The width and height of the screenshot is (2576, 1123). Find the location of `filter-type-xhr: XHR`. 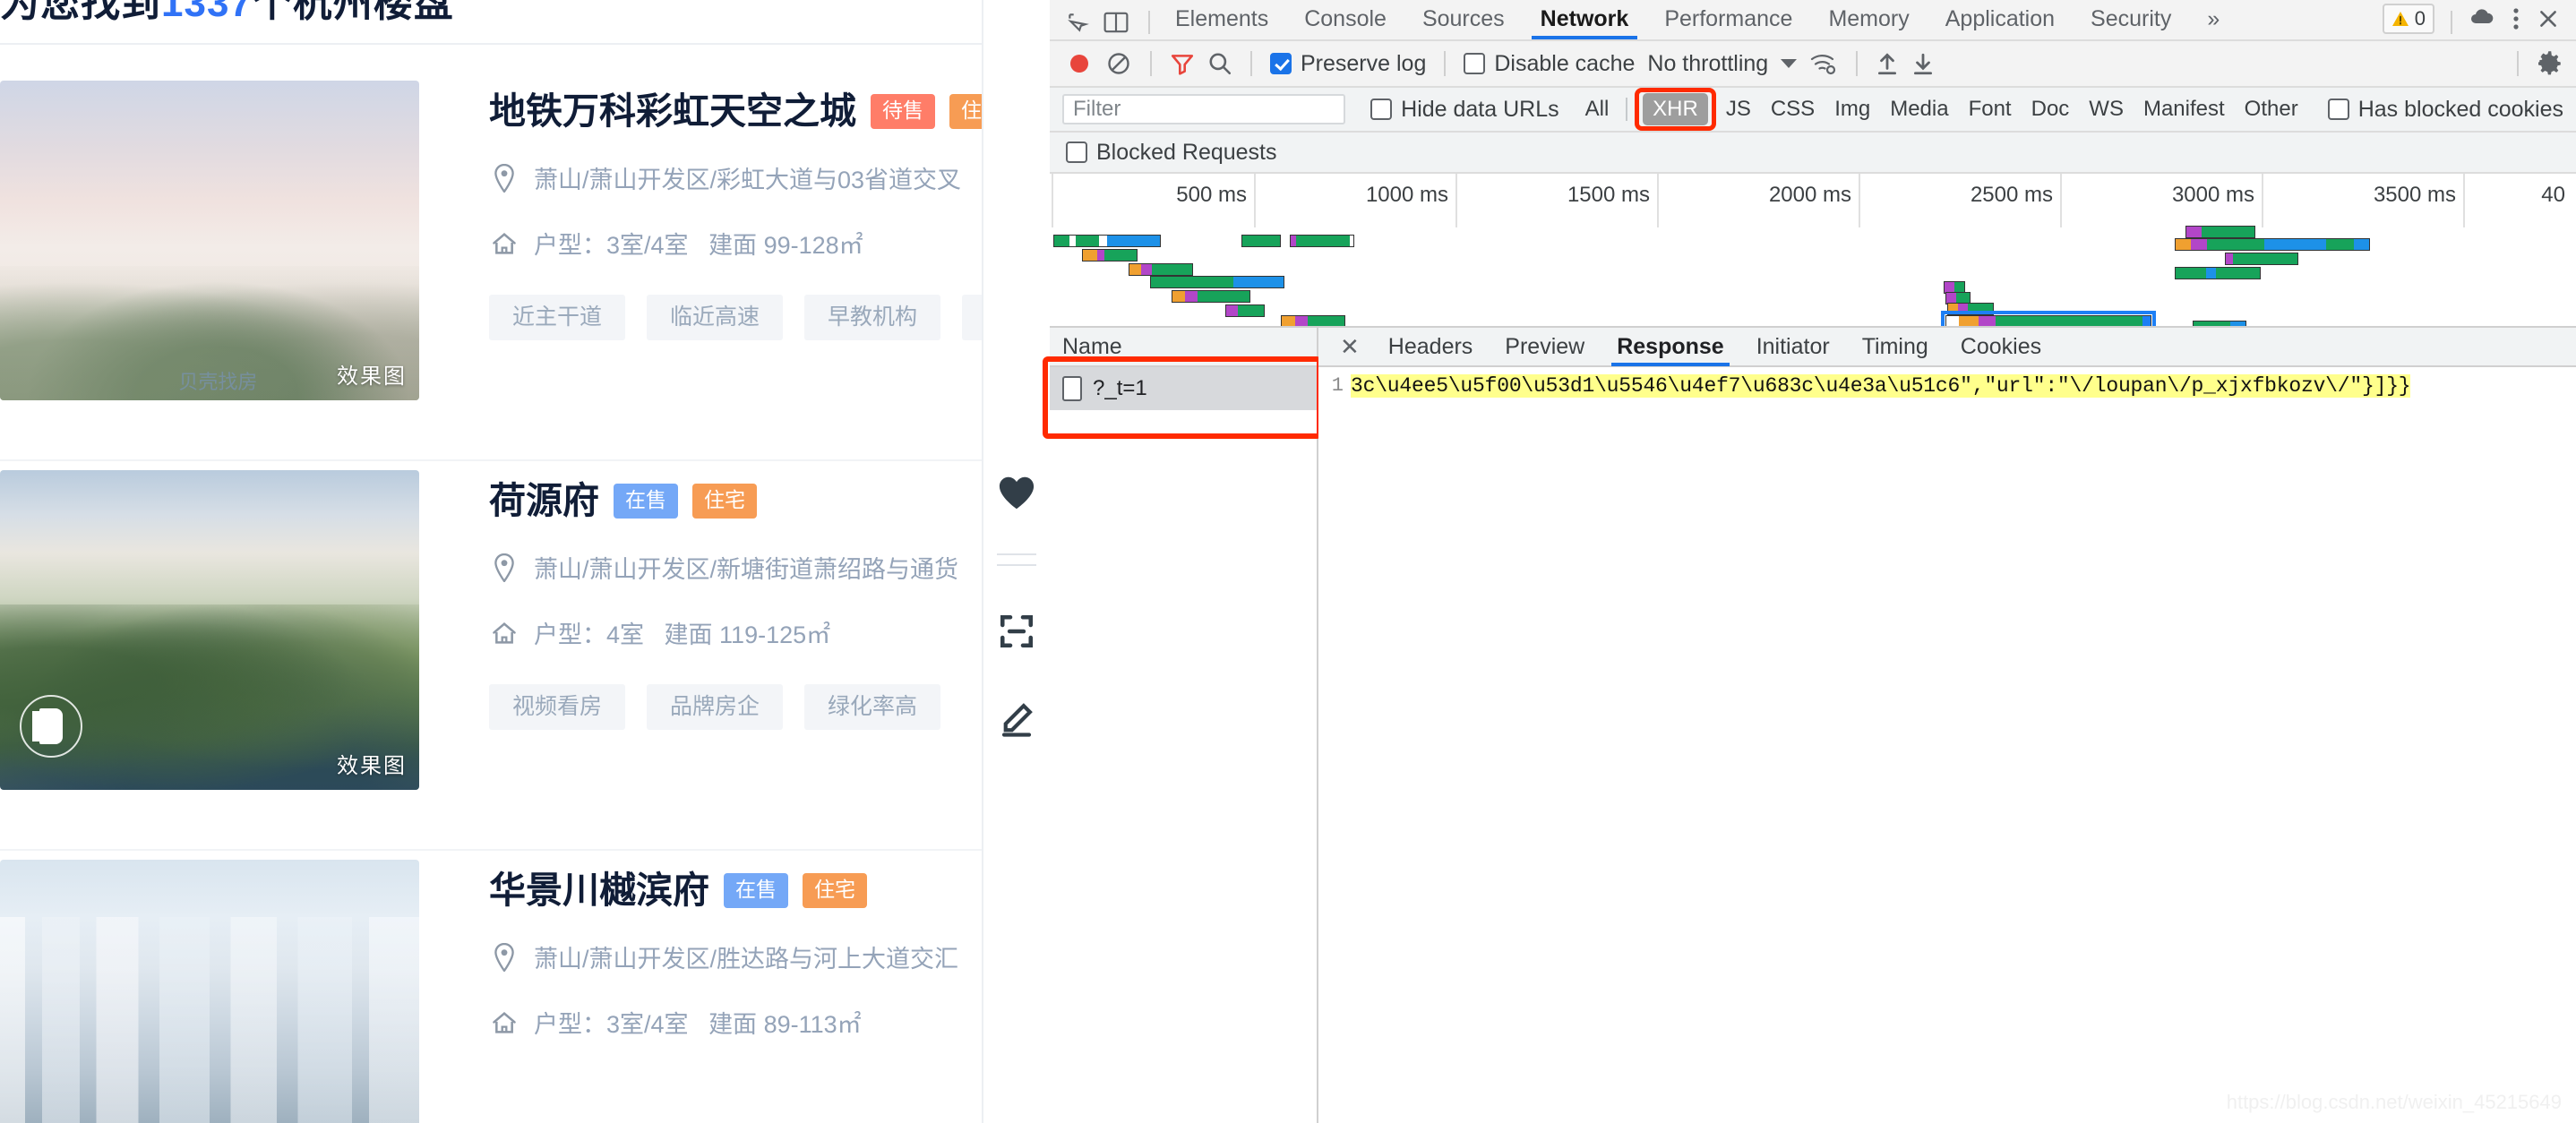

filter-type-xhr: XHR is located at coordinates (1675, 109).